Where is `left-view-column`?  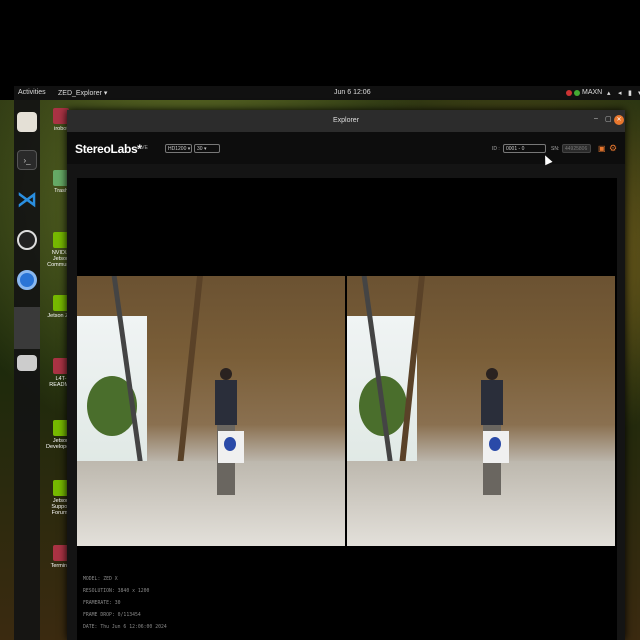 left-view-column is located at coordinates (190, 371).